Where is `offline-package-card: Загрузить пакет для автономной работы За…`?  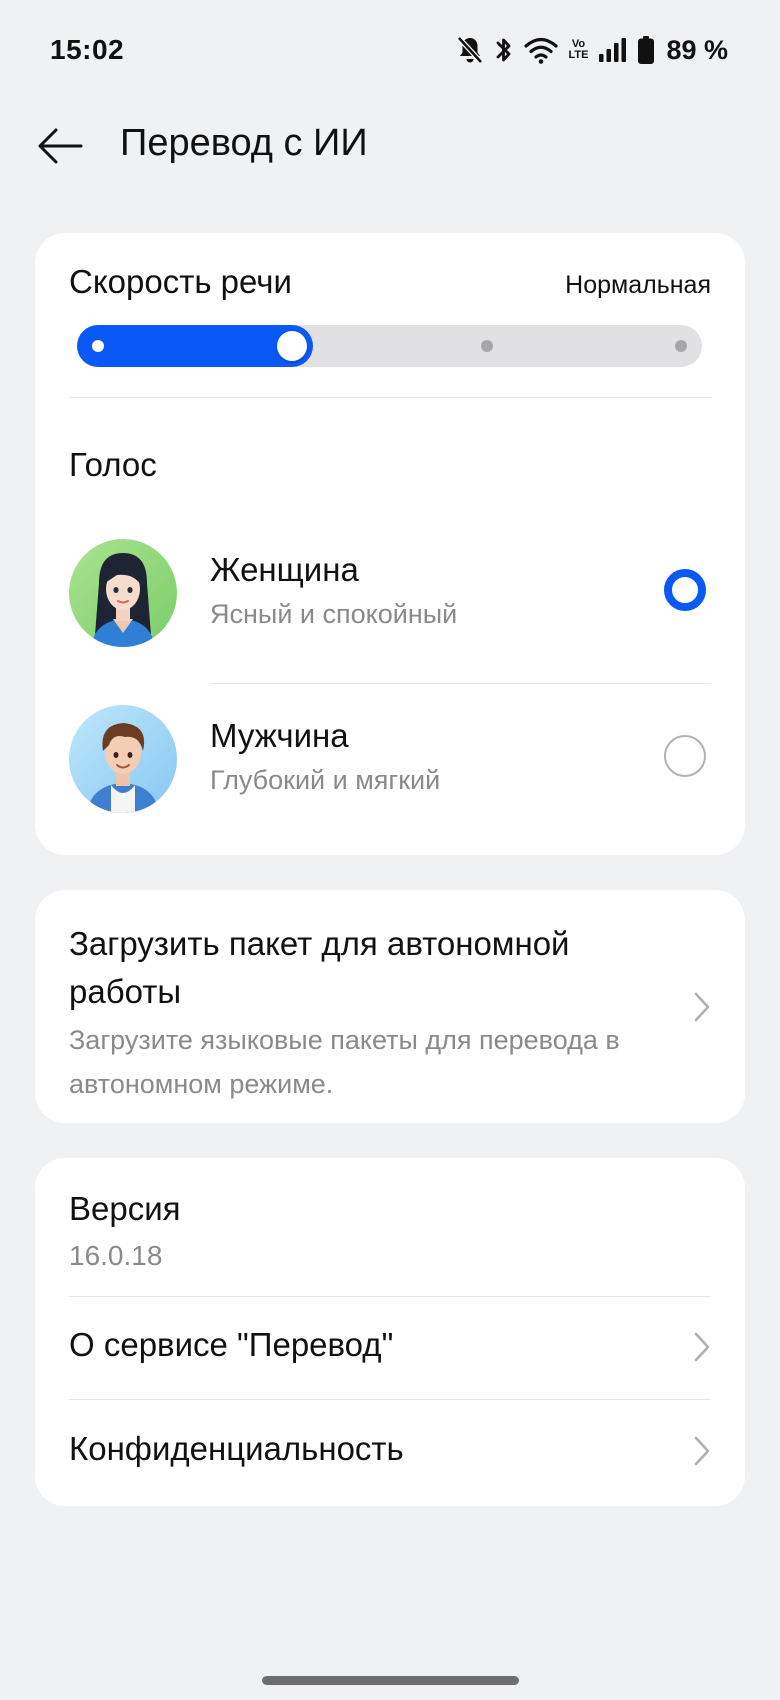
offline-package-card: Загрузить пакет для автономной работы За… is located at coordinates (390, 1006).